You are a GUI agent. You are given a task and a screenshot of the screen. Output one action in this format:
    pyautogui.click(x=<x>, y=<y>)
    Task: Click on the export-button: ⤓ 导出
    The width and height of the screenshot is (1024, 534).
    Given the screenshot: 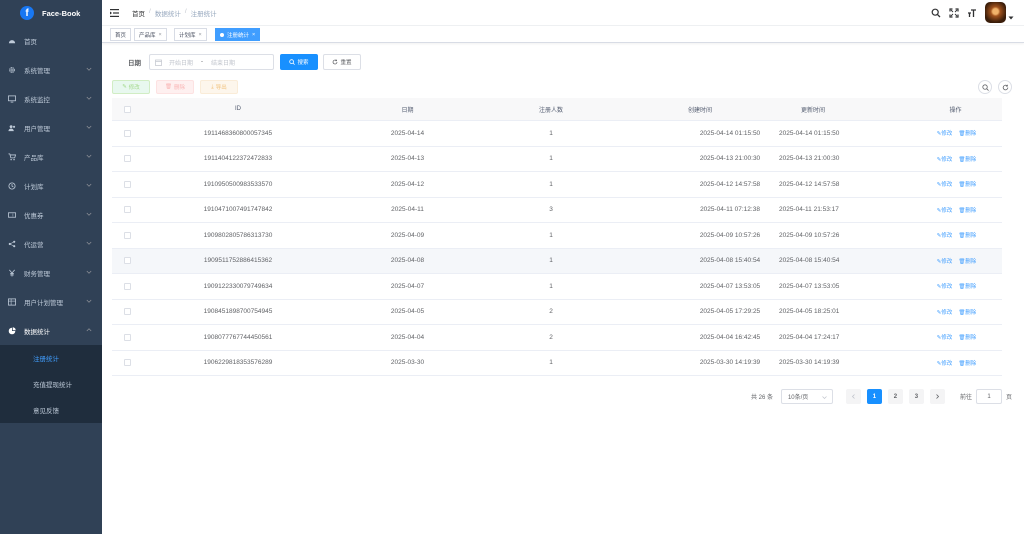 What is the action you would take?
    pyautogui.click(x=219, y=87)
    